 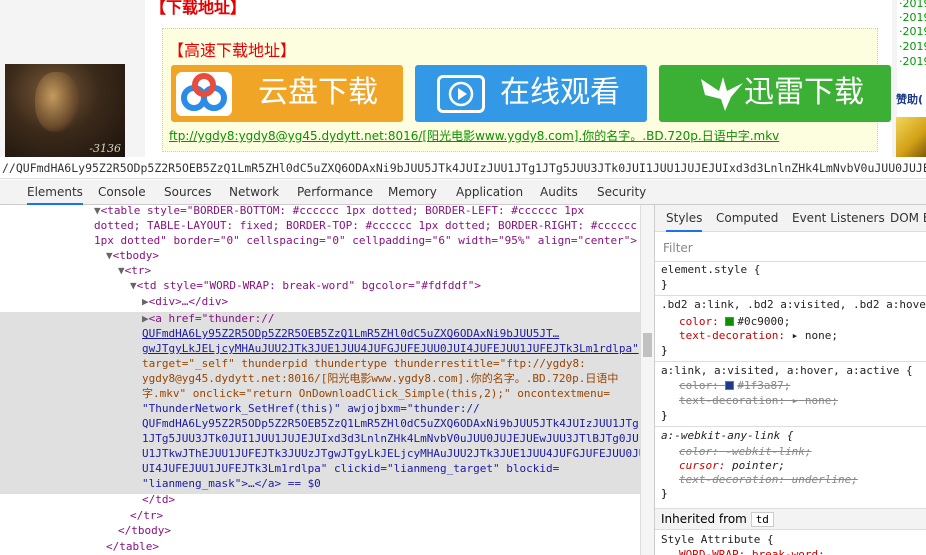 I want to click on tab-event-listeners: Event Listeners, so click(x=838, y=218).